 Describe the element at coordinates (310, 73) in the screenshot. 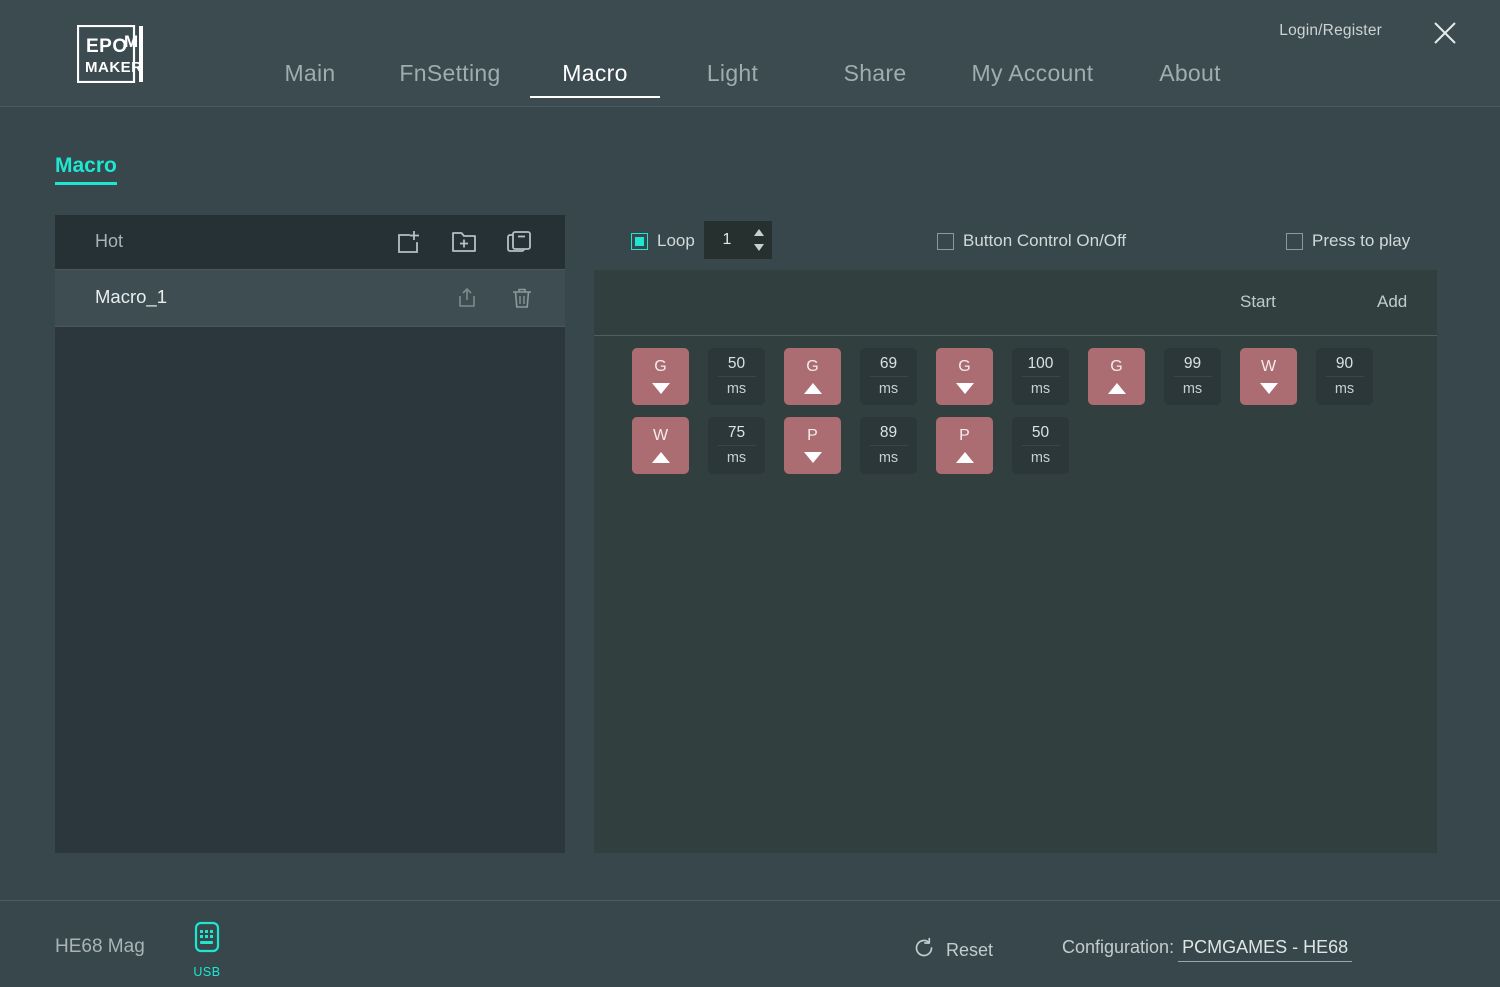

I see `nav-label: Main` at that location.